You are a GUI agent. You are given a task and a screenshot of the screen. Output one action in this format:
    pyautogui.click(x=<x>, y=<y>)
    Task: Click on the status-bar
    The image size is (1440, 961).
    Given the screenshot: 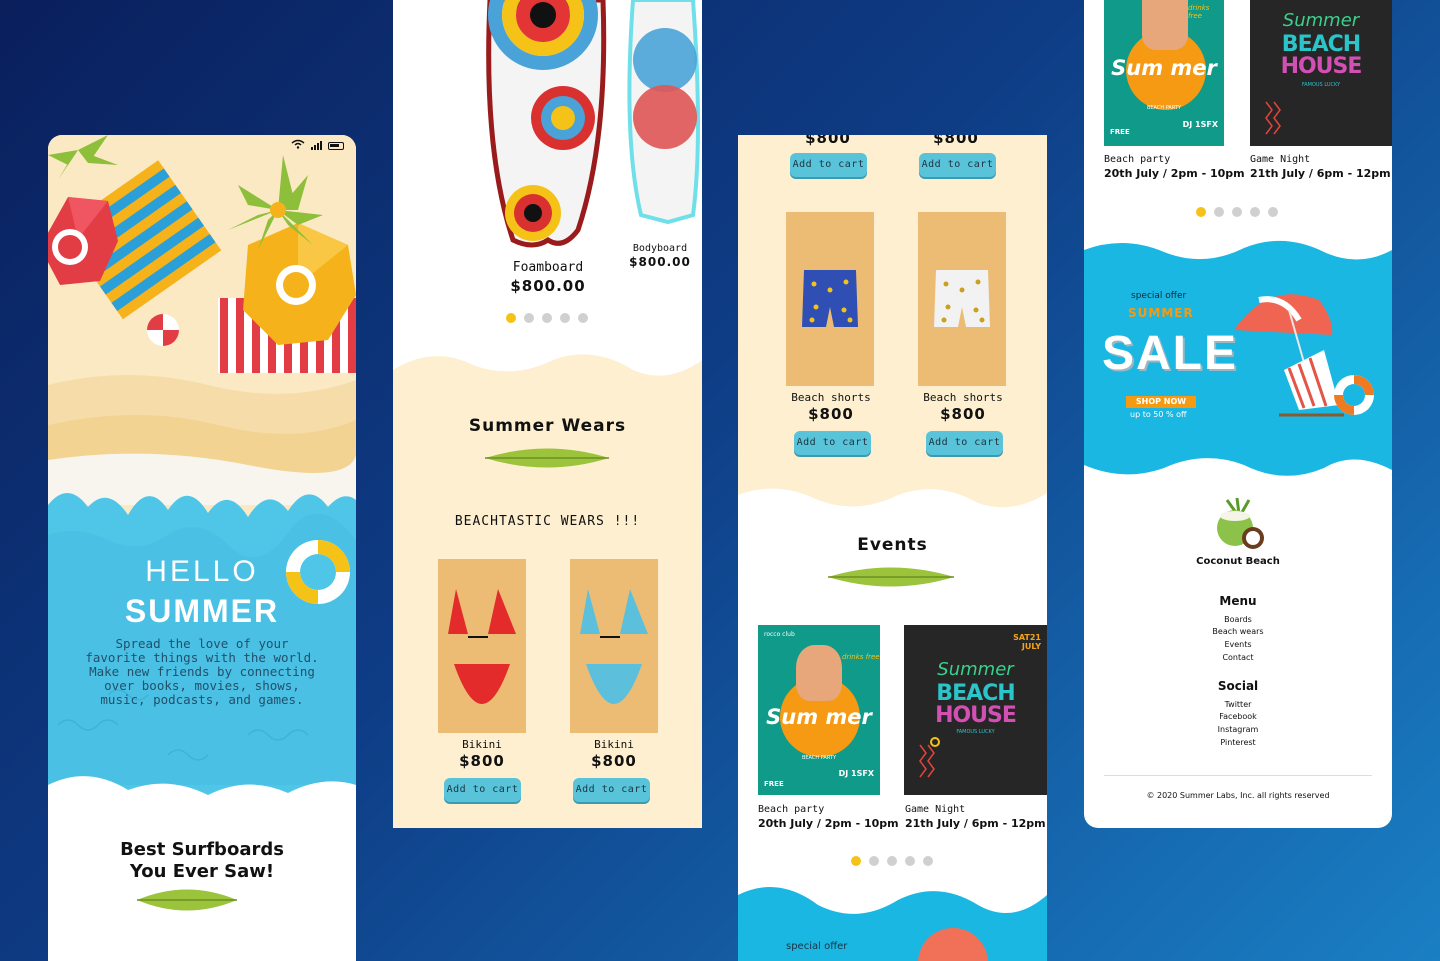 What is the action you would take?
    pyautogui.click(x=317, y=145)
    